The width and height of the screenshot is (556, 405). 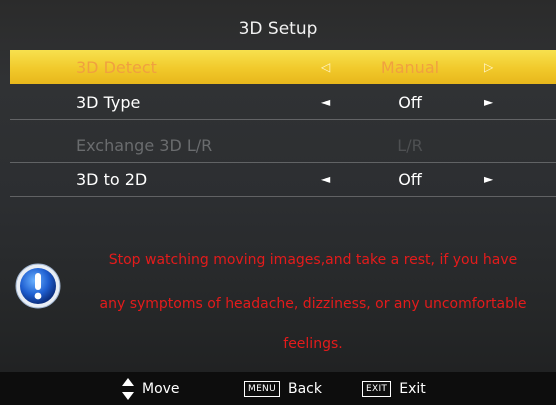 I want to click on menu-item-label: Exchange 3D L/R, so click(x=144, y=145).